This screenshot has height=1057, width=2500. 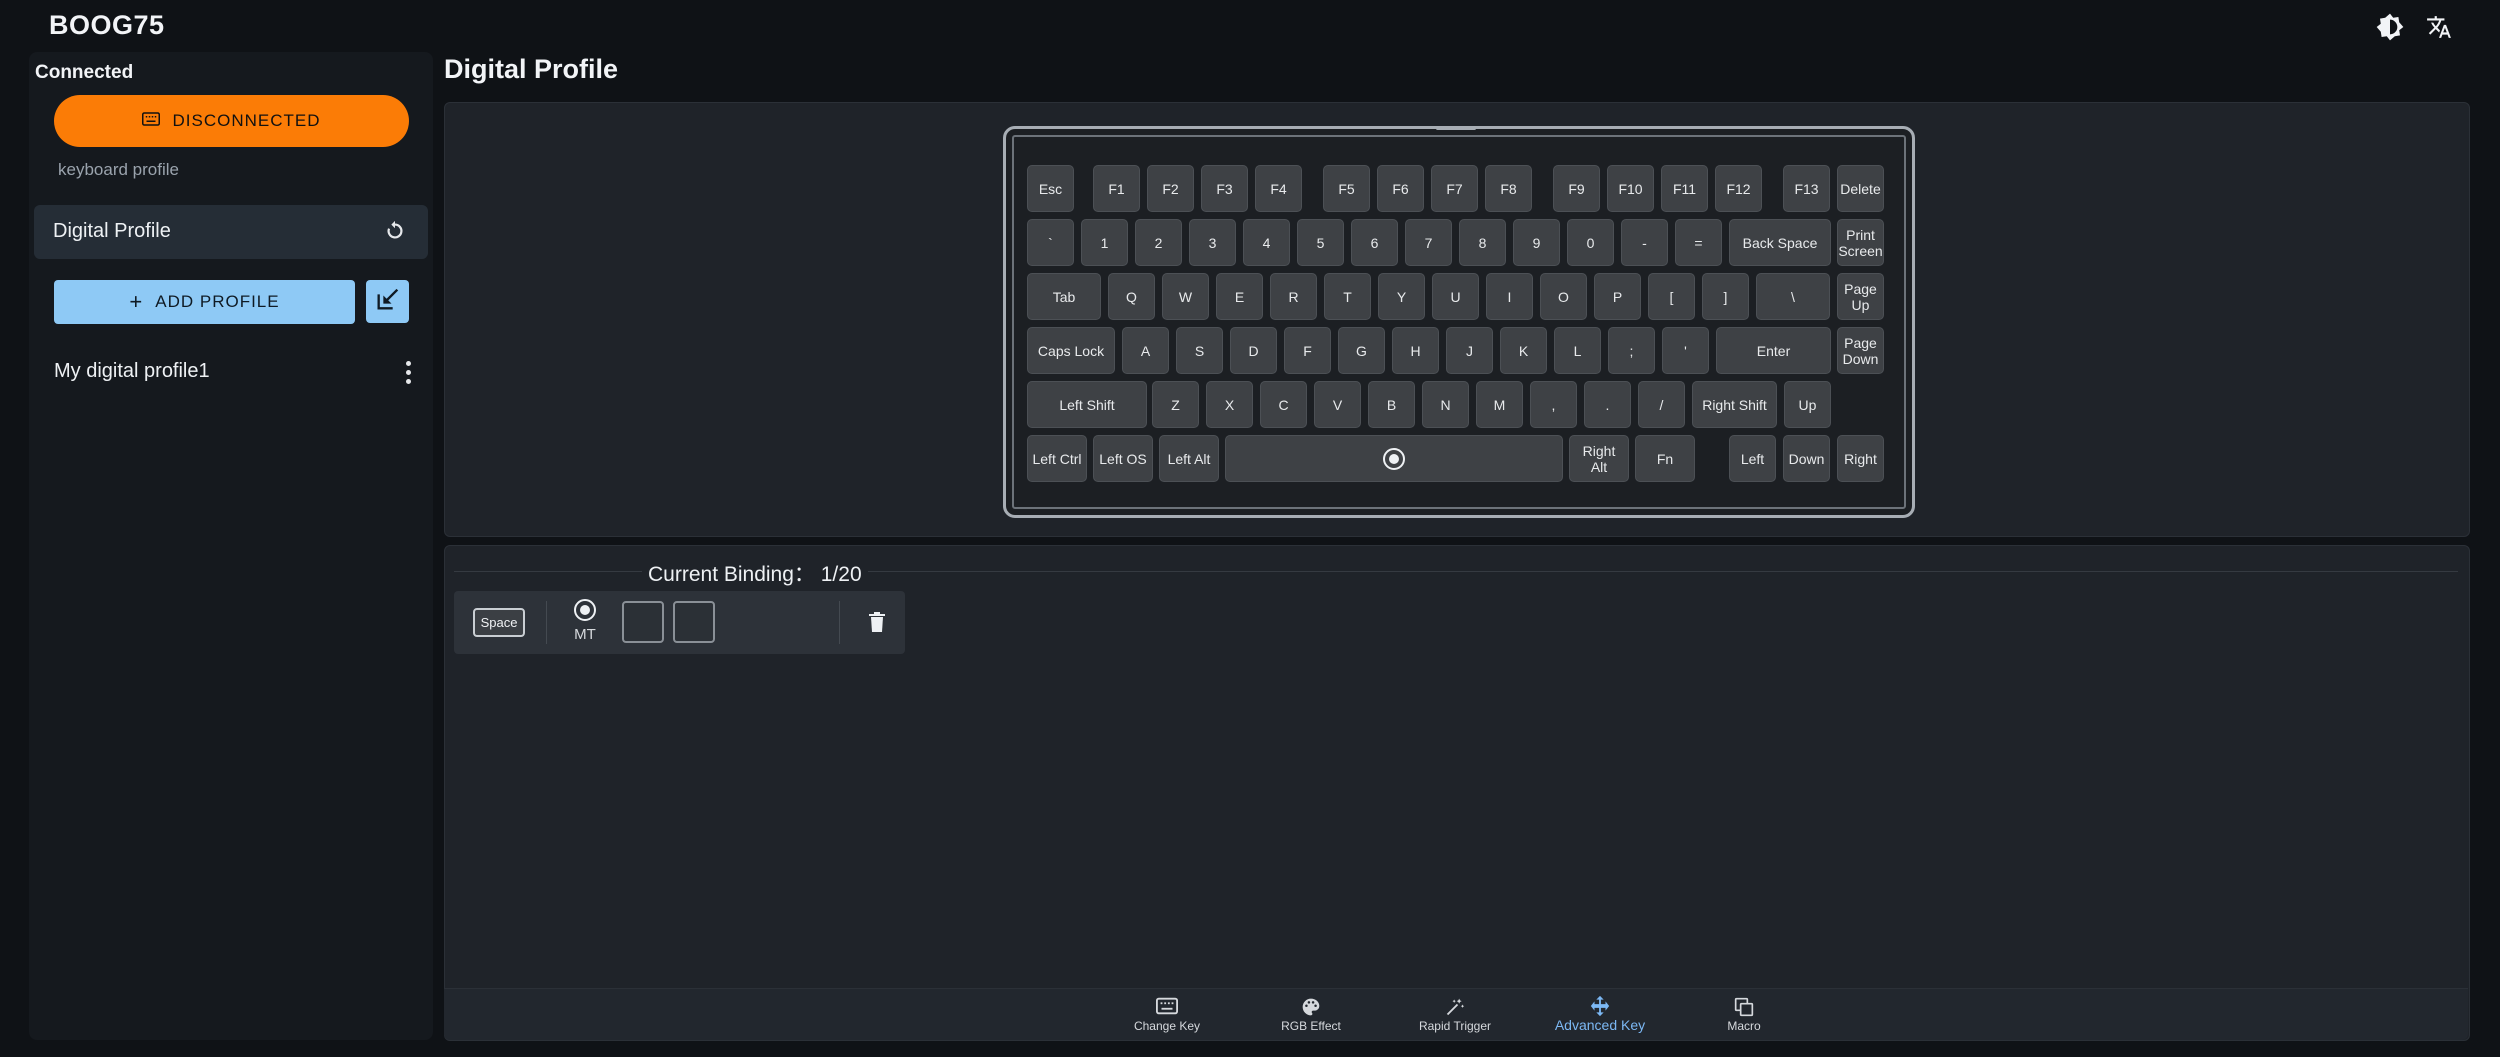 What do you see at coordinates (1607, 404) in the screenshot?
I see `key-symbol: .` at bounding box center [1607, 404].